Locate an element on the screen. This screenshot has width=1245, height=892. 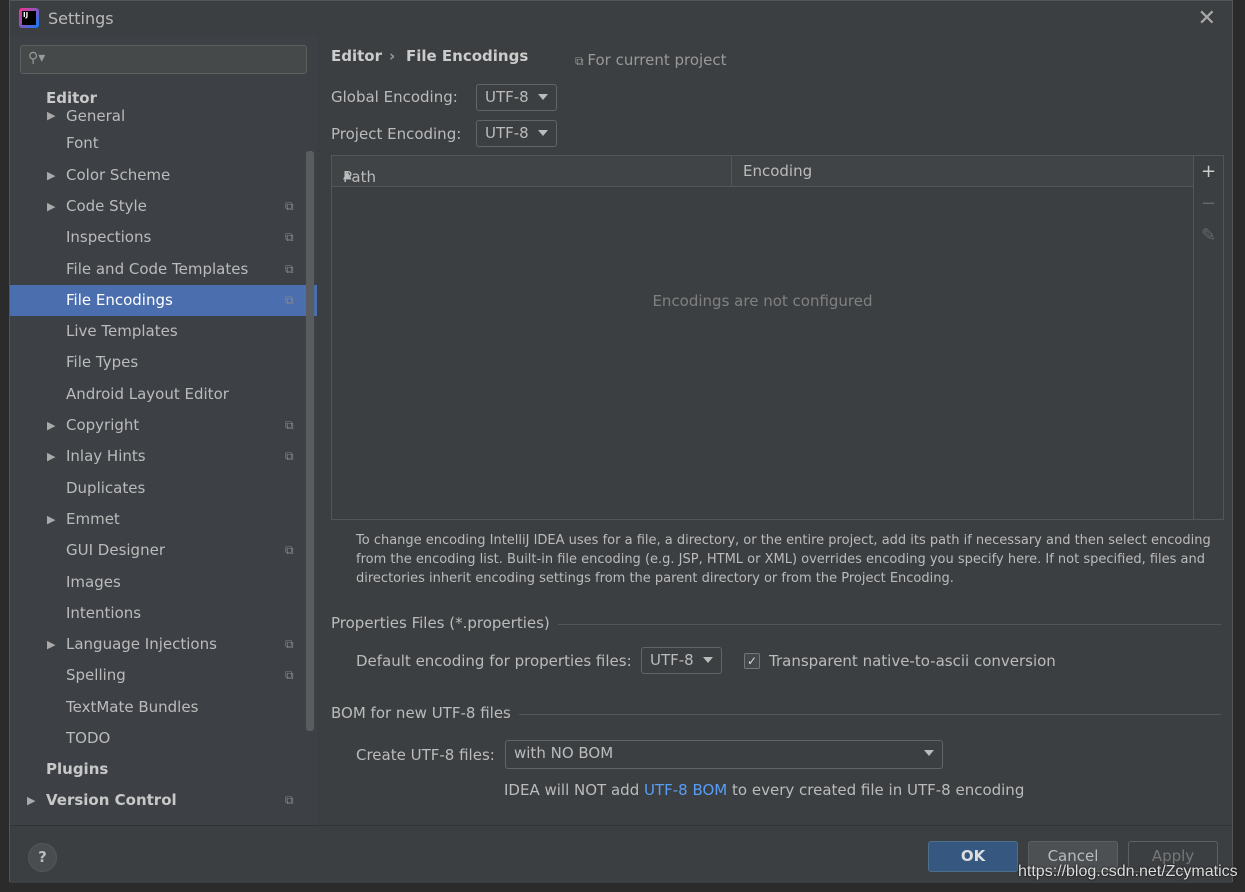
sidebar-item-label: Inspections is located at coordinates (109, 237).